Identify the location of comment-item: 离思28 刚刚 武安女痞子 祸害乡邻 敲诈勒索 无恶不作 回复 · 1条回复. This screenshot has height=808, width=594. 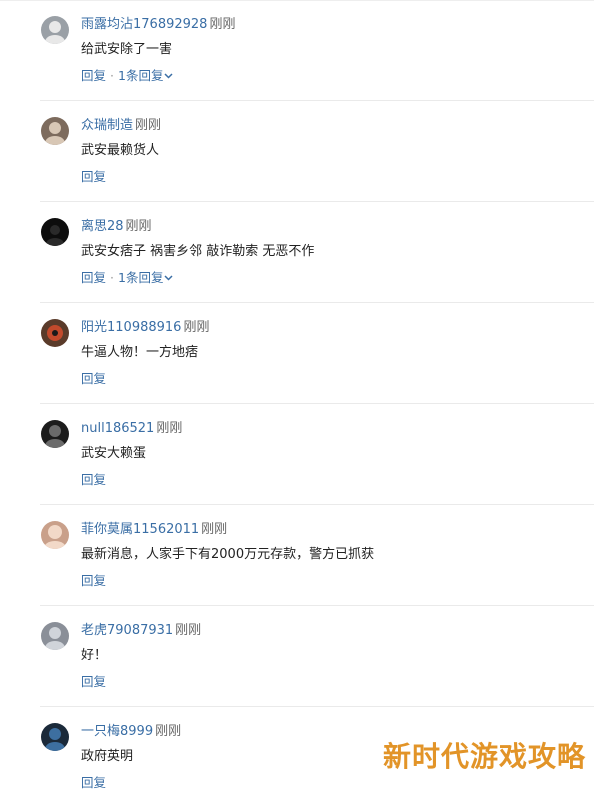
(317, 252).